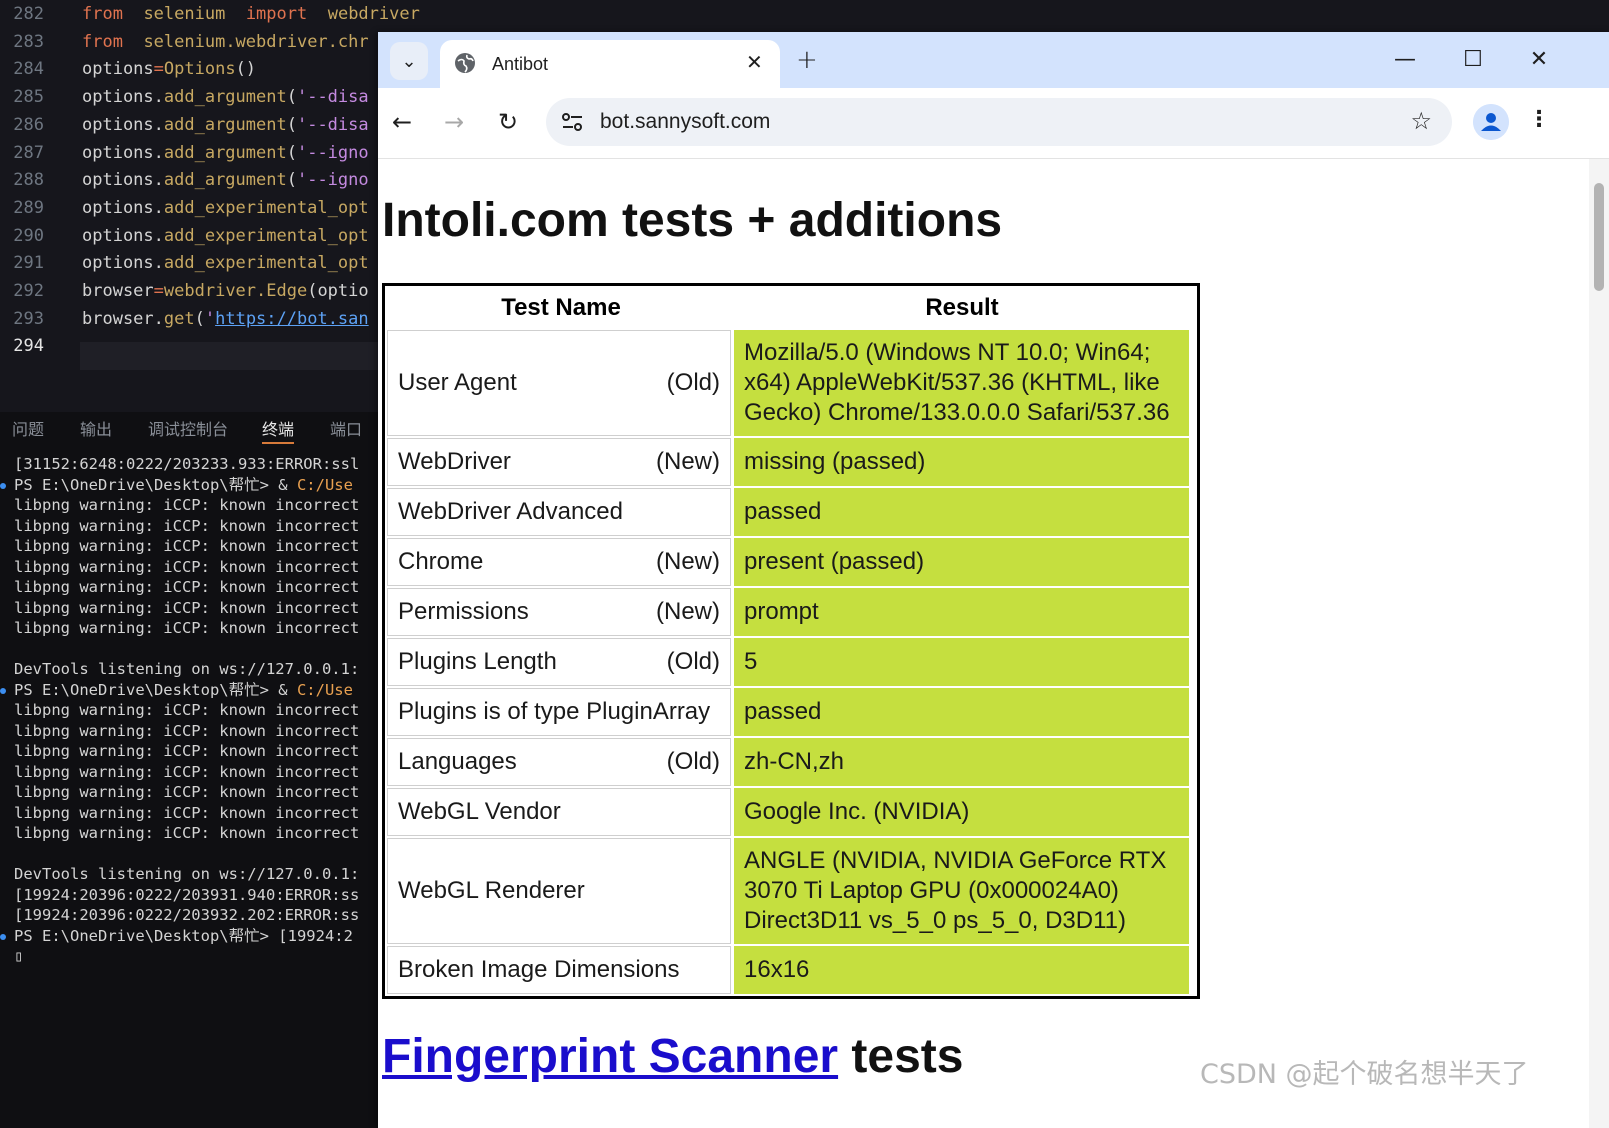 The image size is (1609, 1128). Describe the element at coordinates (102, 41) in the screenshot. I see `code-token: from` at that location.